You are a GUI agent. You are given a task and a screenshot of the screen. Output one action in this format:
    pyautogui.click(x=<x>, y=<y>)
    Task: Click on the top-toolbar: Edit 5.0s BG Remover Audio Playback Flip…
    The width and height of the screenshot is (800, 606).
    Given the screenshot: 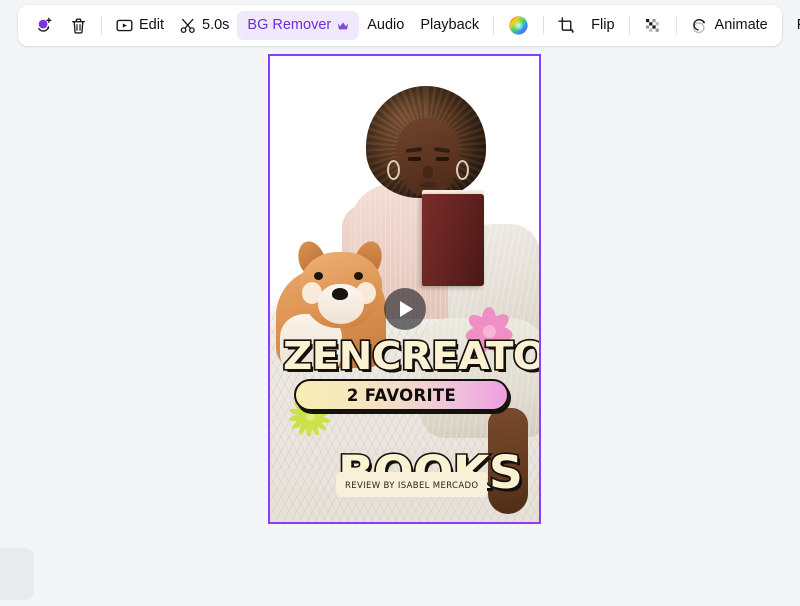 What is the action you would take?
    pyautogui.click(x=409, y=25)
    